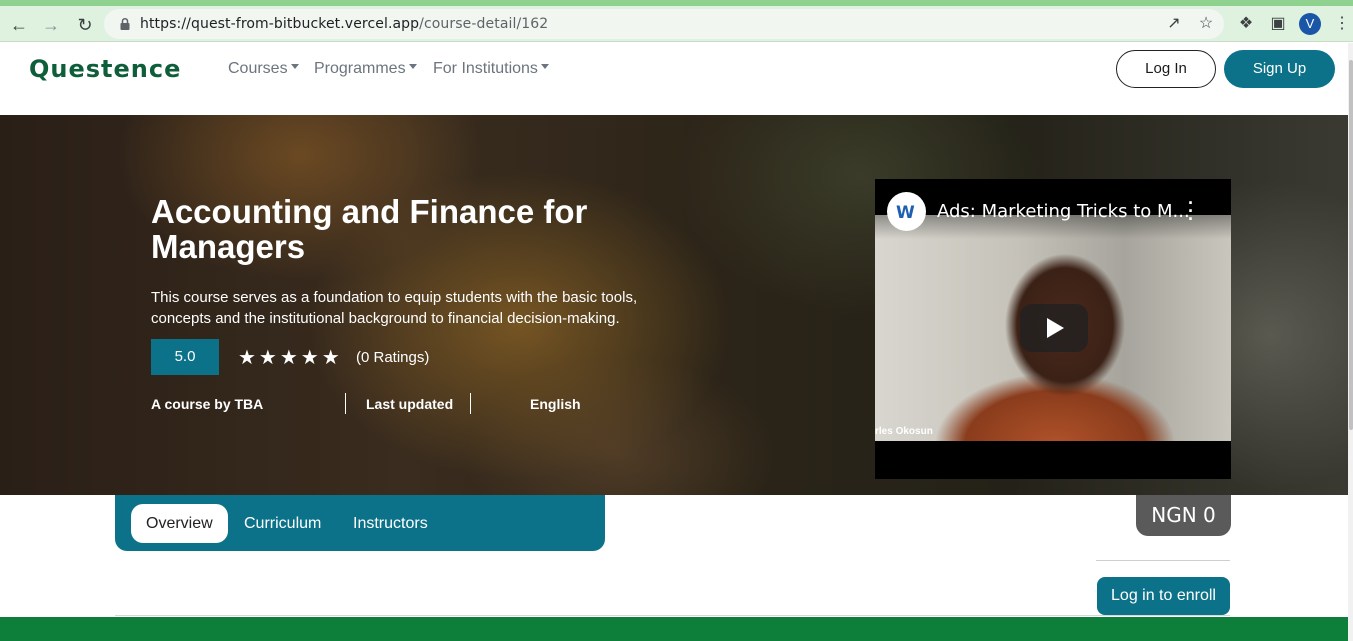  Describe the element at coordinates (85, 25) in the screenshot. I see `reload-icon: ↻` at that location.